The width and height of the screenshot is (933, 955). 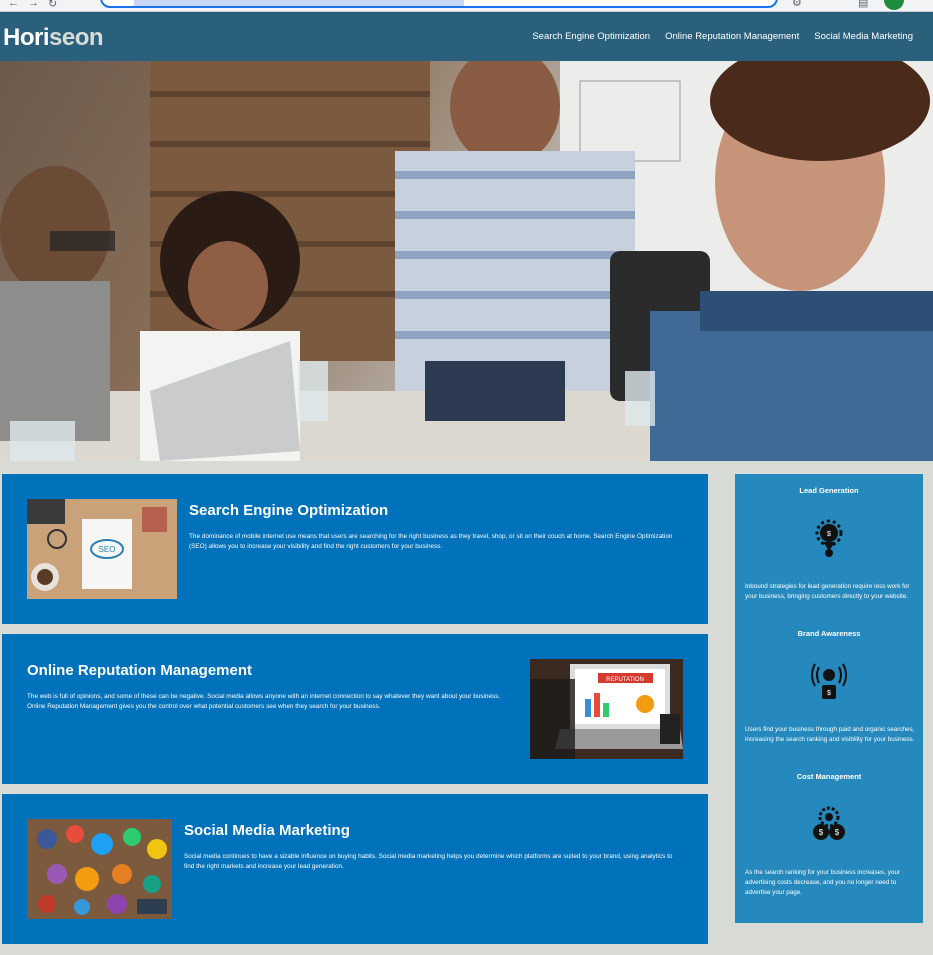 I want to click on forward-icon: →, so click(x=33, y=4).